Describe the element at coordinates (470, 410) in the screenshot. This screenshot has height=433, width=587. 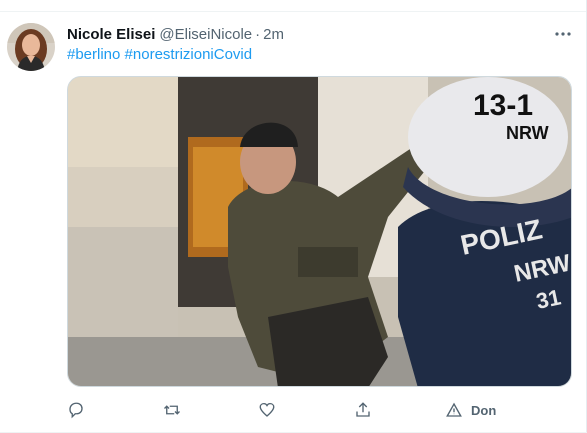
I see `donate-button: Don` at that location.